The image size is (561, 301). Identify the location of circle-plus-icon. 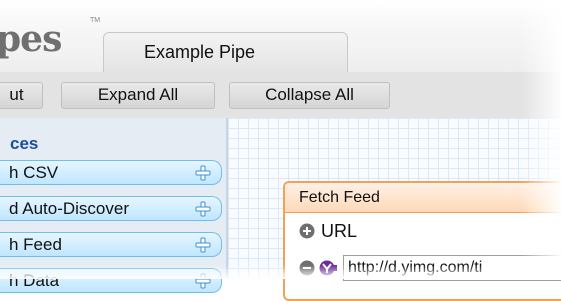
(307, 231).